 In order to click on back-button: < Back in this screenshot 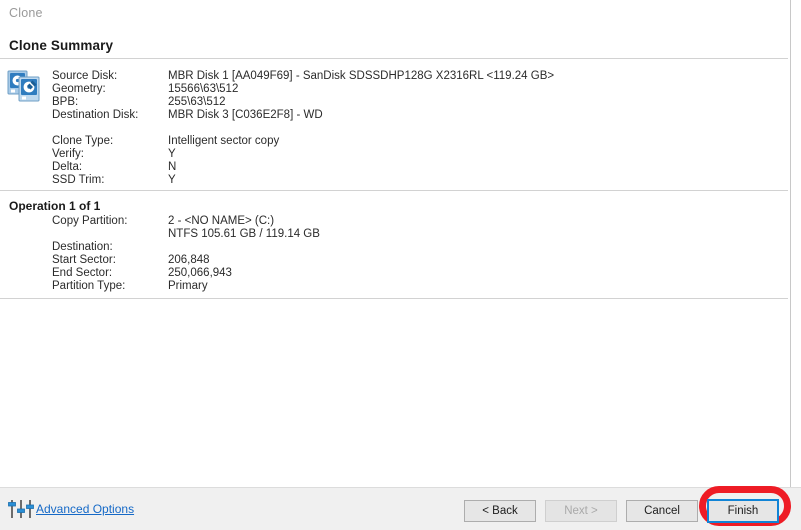, I will do `click(500, 511)`.